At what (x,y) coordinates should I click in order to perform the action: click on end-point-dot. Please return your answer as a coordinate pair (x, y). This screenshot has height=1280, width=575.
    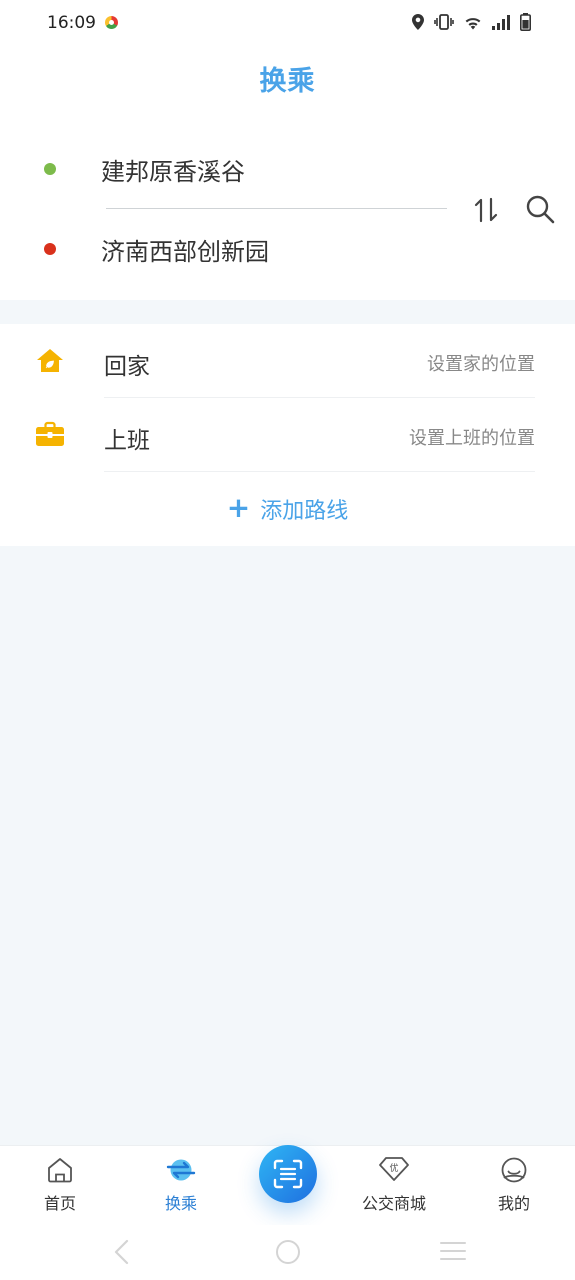
    Looking at the image, I should click on (50, 249).